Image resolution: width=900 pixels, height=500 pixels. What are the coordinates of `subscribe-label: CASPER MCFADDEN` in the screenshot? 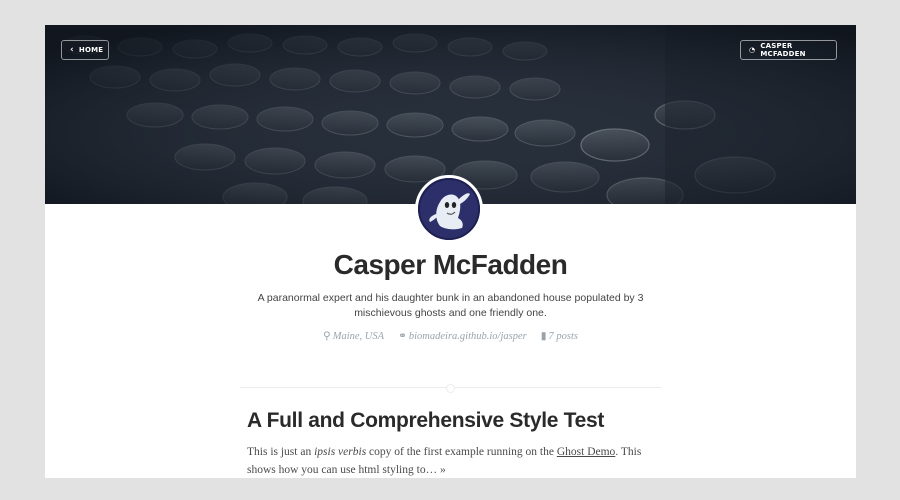 It's located at (783, 50).